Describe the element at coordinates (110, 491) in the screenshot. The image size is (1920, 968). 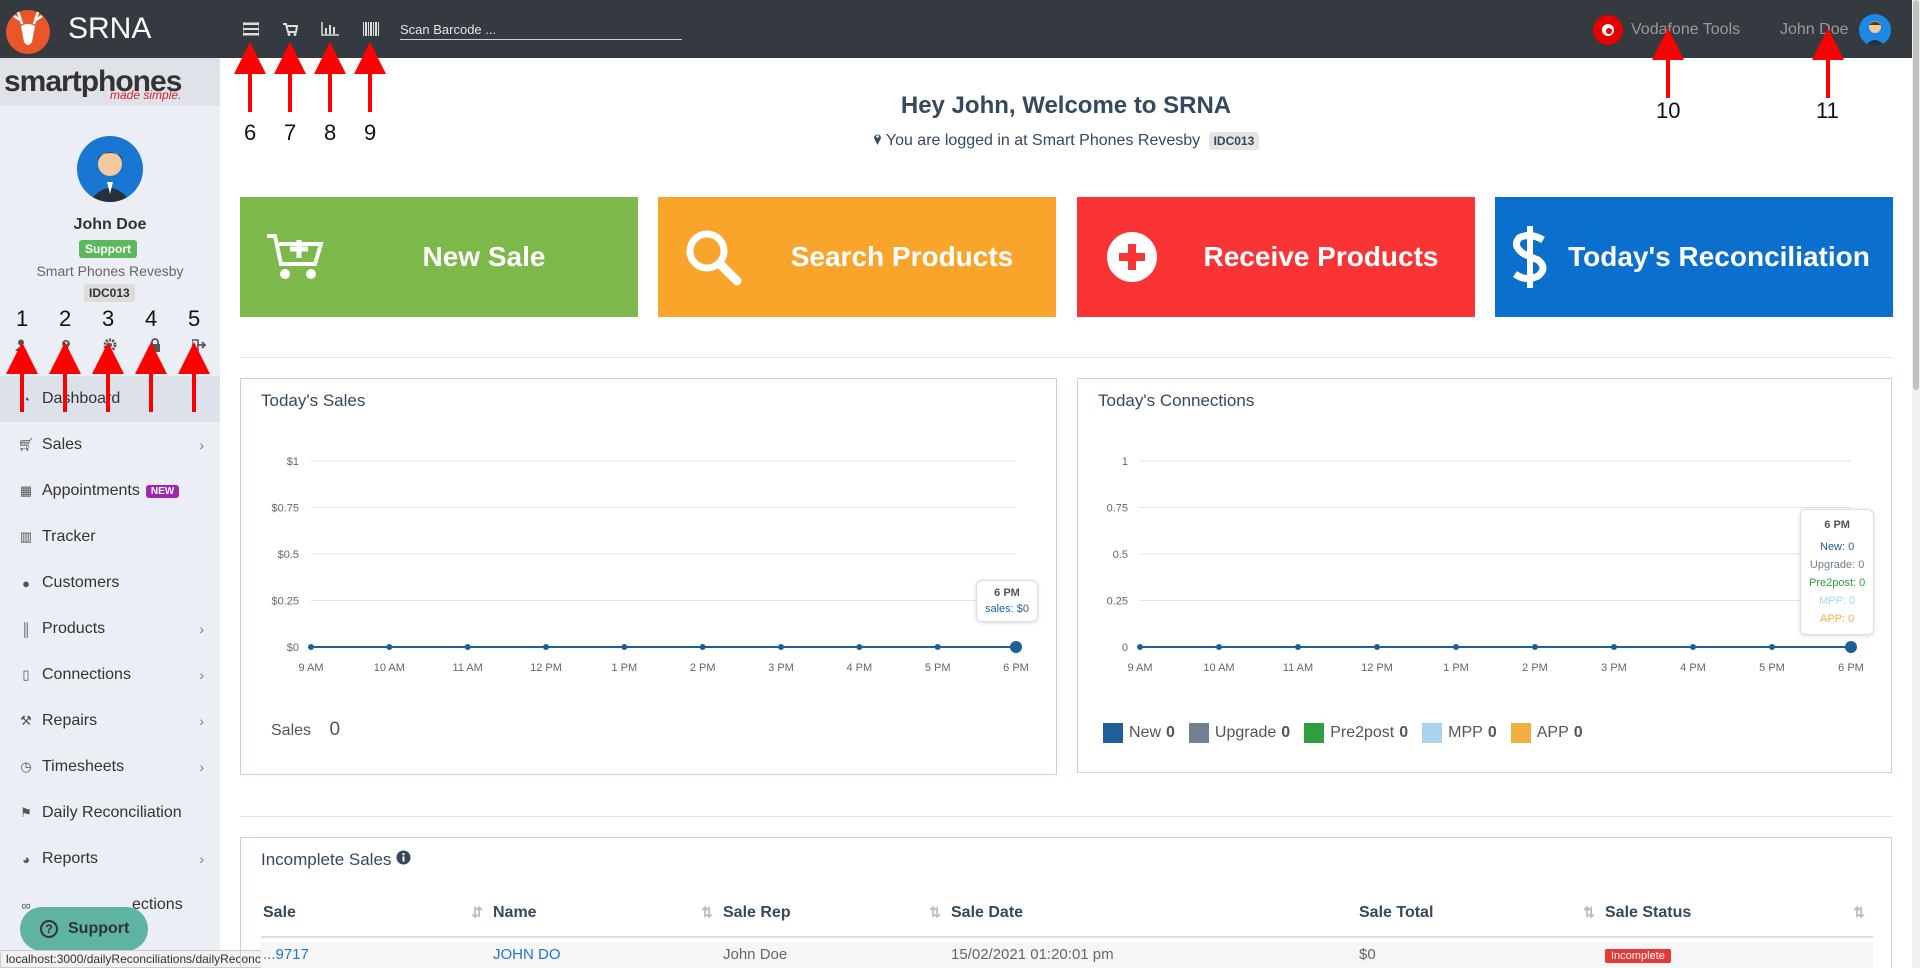
I see `sidebar-item-appointments: ▦ Appointments NEW` at that location.